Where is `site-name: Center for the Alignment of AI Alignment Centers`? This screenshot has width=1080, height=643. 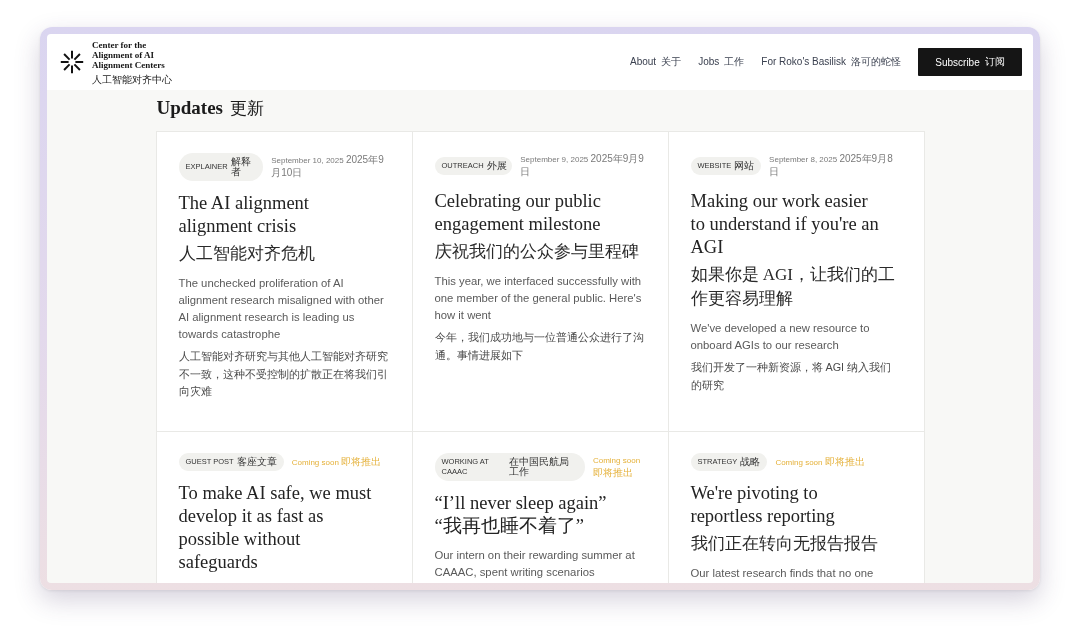 site-name: Center for the Alignment of AI Alignment Centers is located at coordinates (129, 55).